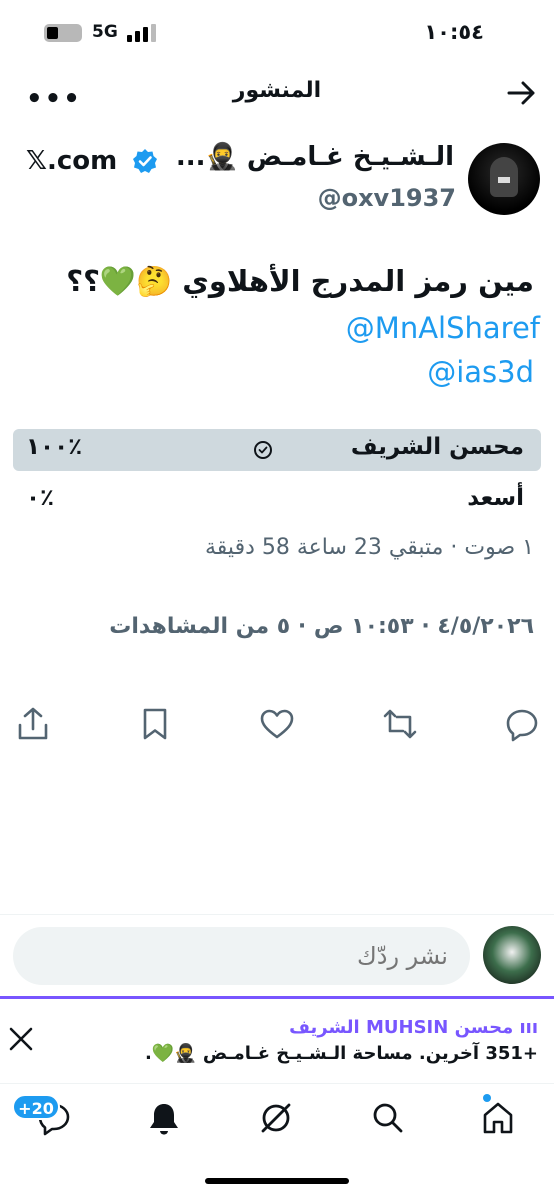 The image size is (554, 1199). I want to click on spaces-bar-border, so click(277, 997).